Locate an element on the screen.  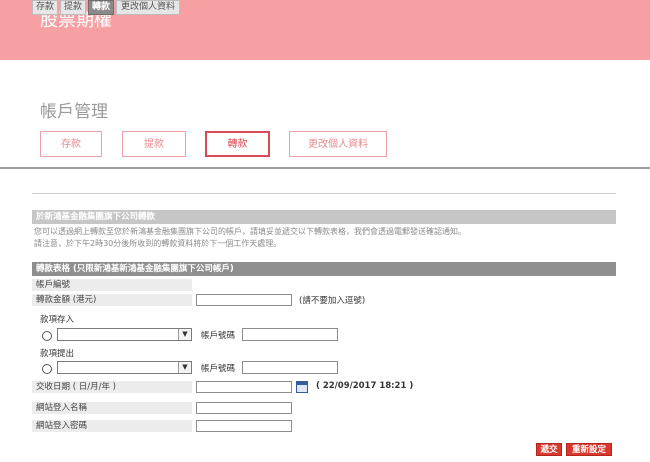
calendar-icon is located at coordinates (302, 387).